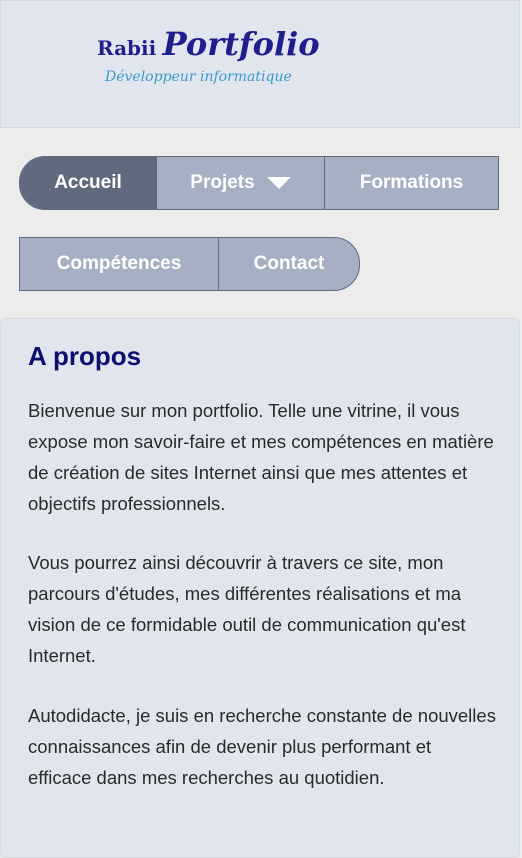 Image resolution: width=522 pixels, height=858 pixels. I want to click on main-nav-row-1: Accueil Projets Formations, so click(259, 183).